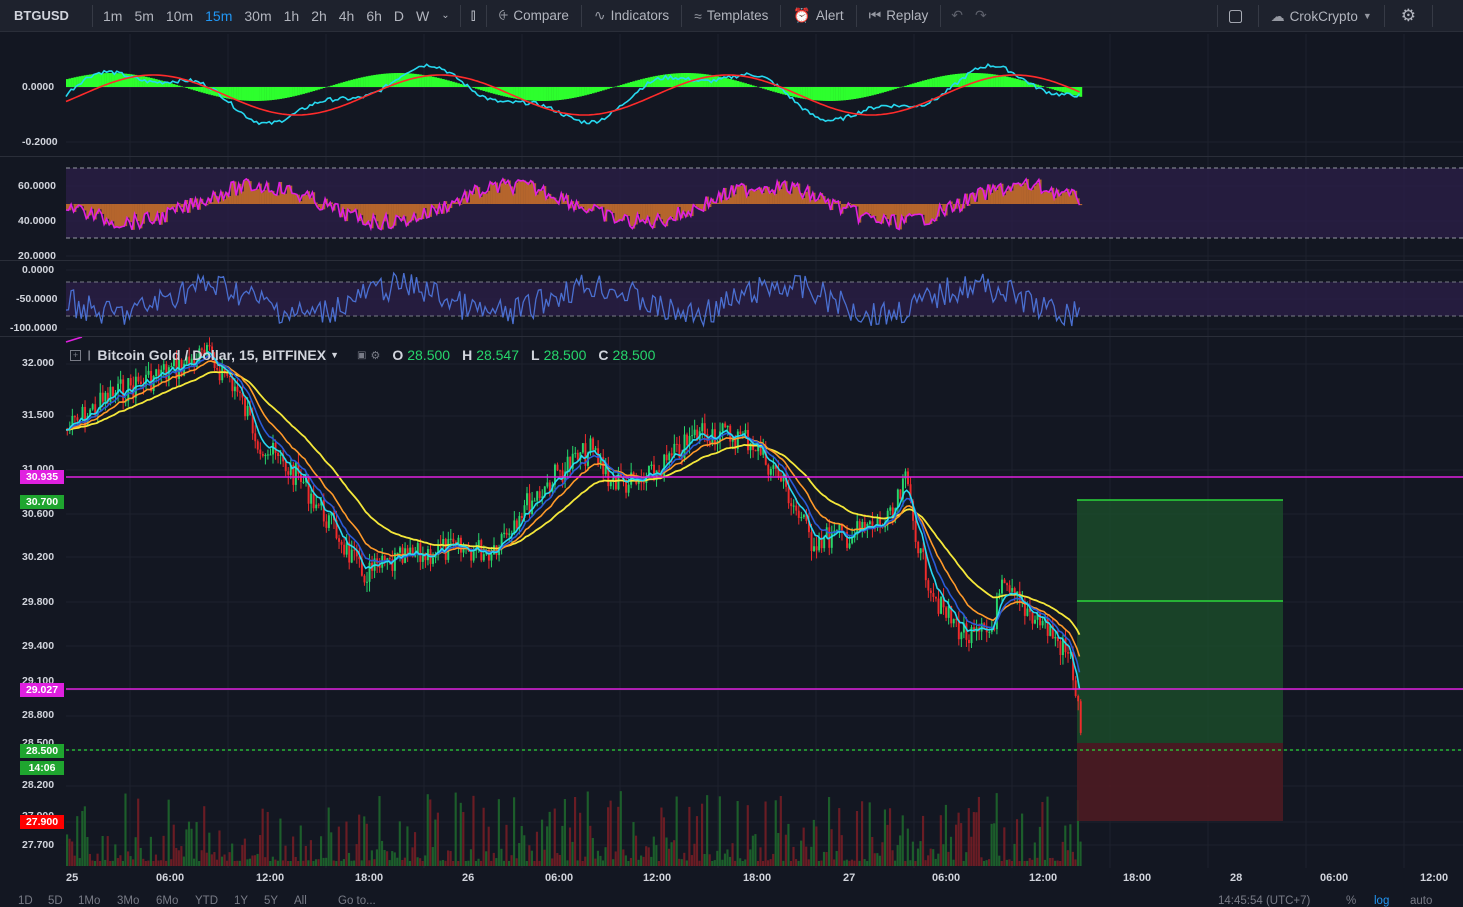  I want to click on symbol-title: Bitcoin Gold / Dollar, 15, BITFINEX, so click(211, 355).